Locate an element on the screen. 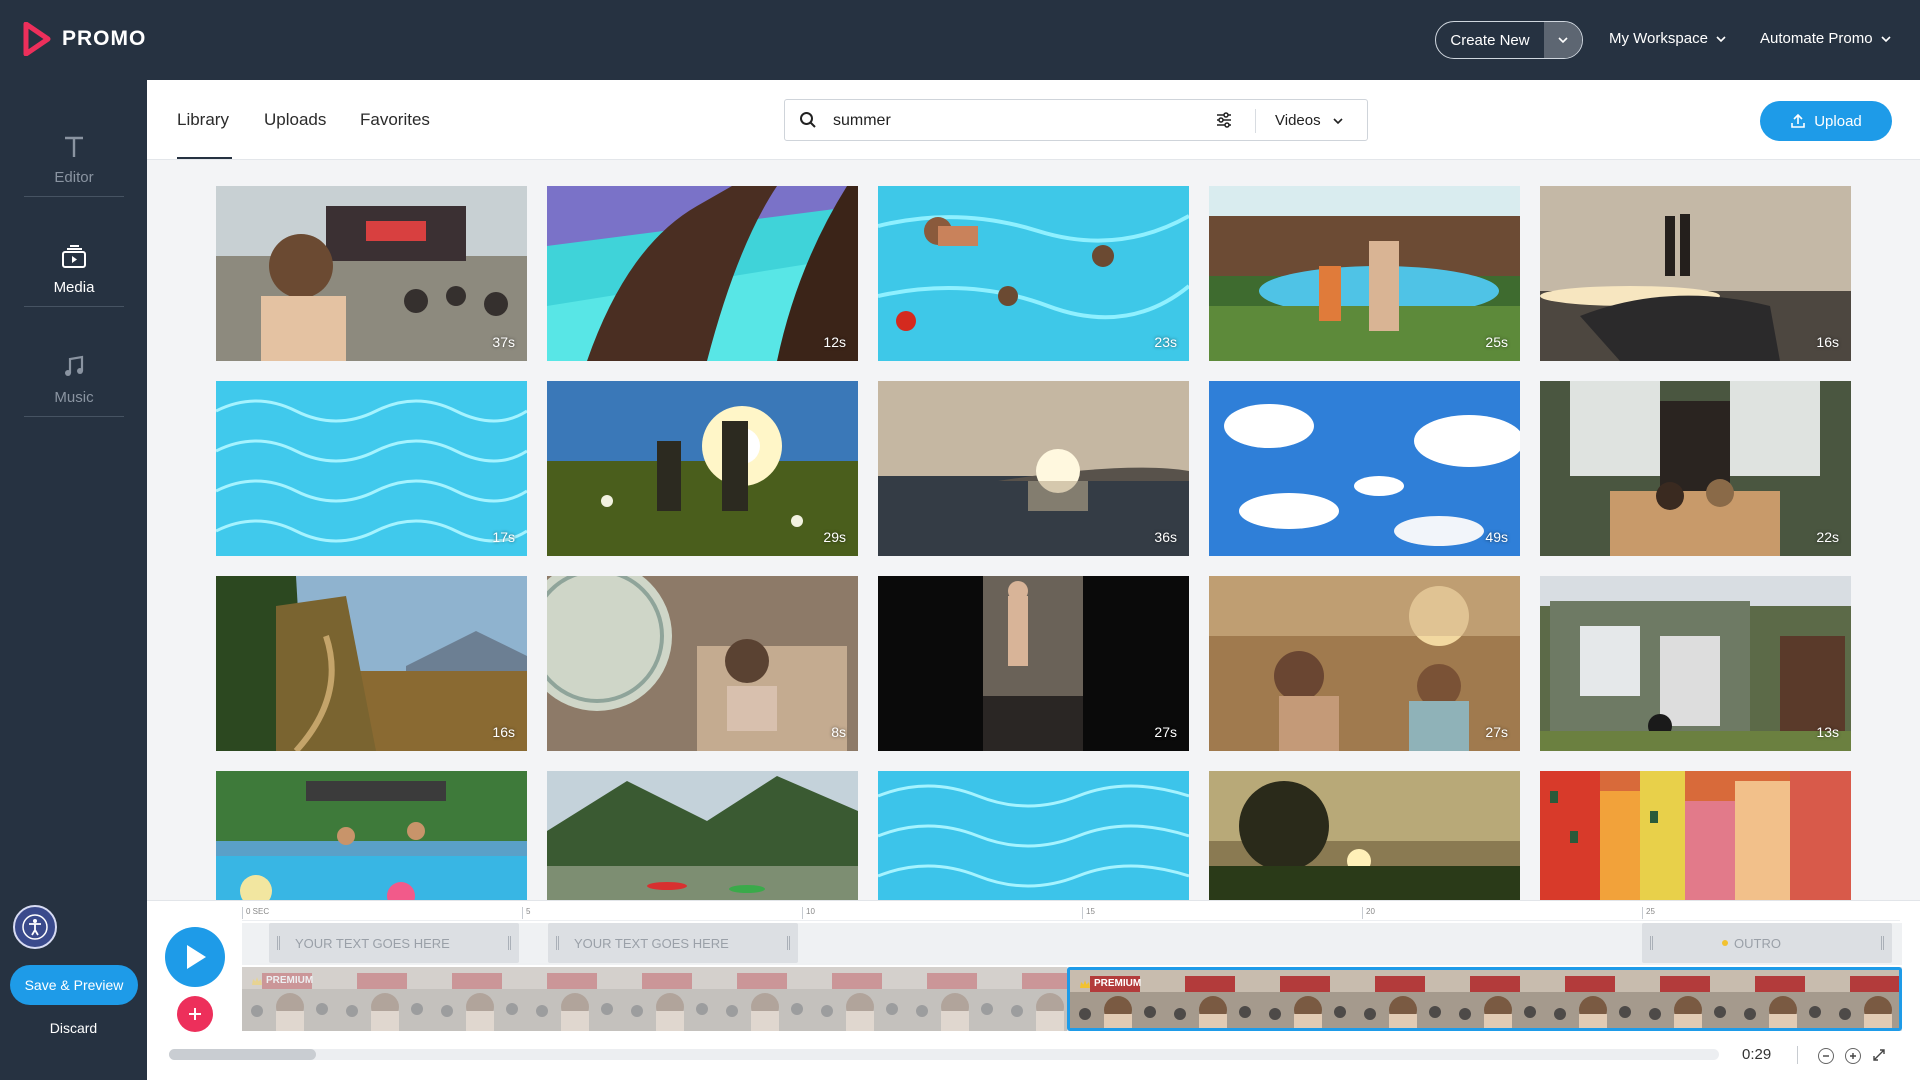  video-clip-selected: PREMIUM is located at coordinates (1484, 999).